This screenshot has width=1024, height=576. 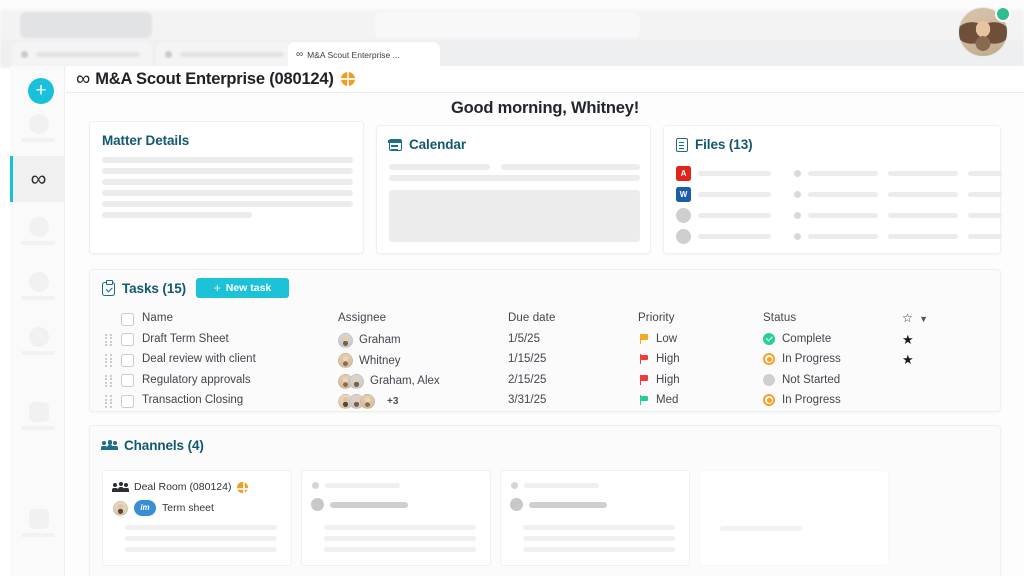 What do you see at coordinates (527, 400) in the screenshot?
I see `task-due-date: 3/31/25` at bounding box center [527, 400].